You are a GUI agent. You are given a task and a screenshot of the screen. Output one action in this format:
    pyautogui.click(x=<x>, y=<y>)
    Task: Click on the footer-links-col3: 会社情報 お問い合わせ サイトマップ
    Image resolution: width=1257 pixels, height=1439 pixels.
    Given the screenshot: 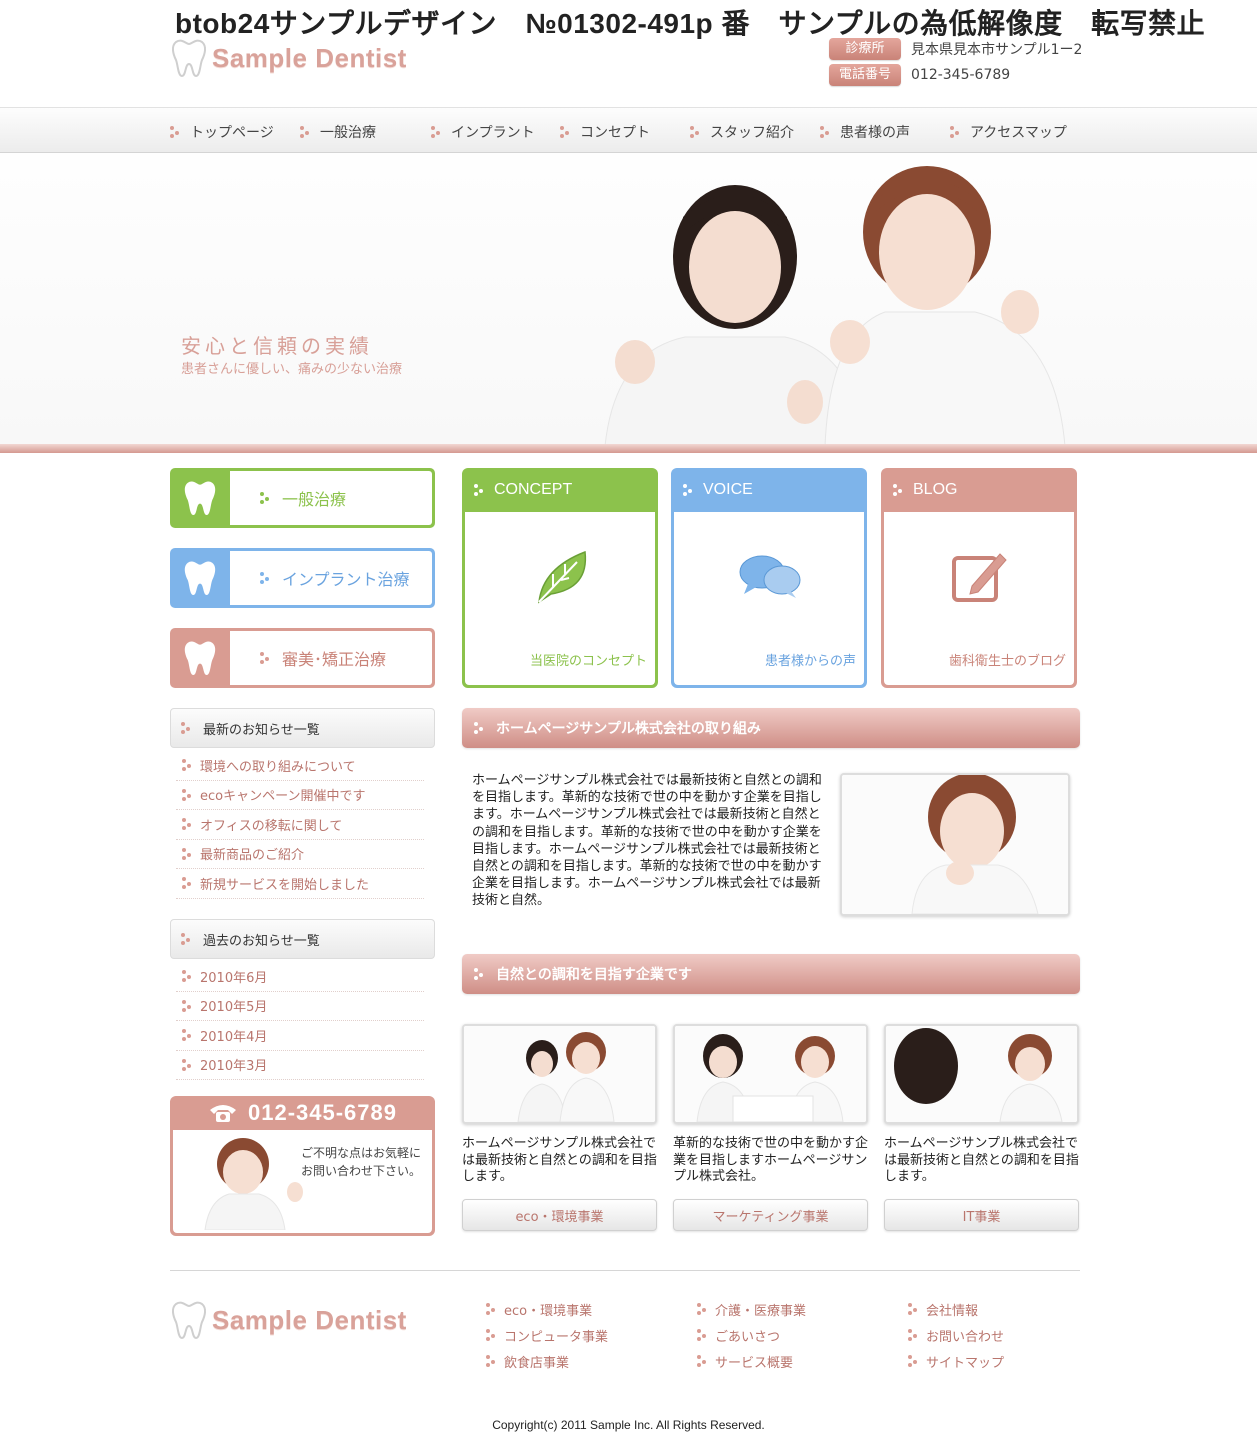 What is the action you would take?
    pyautogui.click(x=956, y=1335)
    